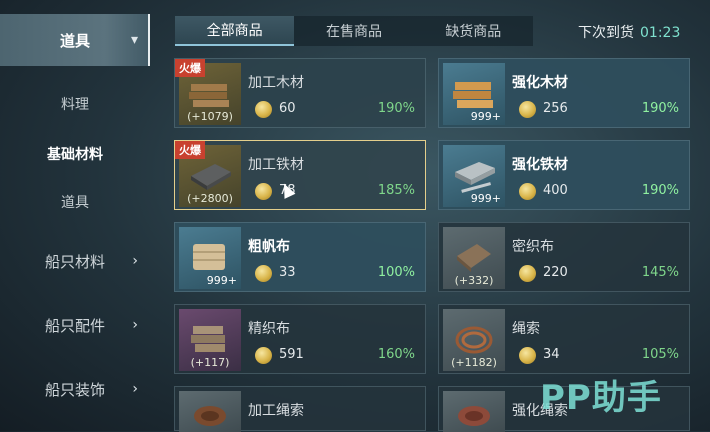 The height and width of the screenshot is (432, 710). Describe the element at coordinates (601, 398) in the screenshot. I see `watermark-logo: PP助手` at that location.